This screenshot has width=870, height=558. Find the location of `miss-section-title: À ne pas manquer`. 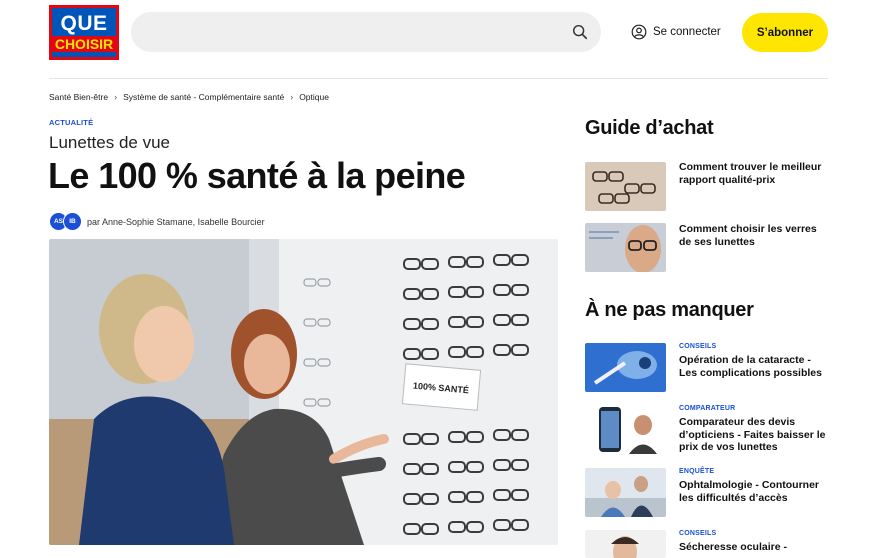

miss-section-title: À ne pas manquer is located at coordinates (669, 310).